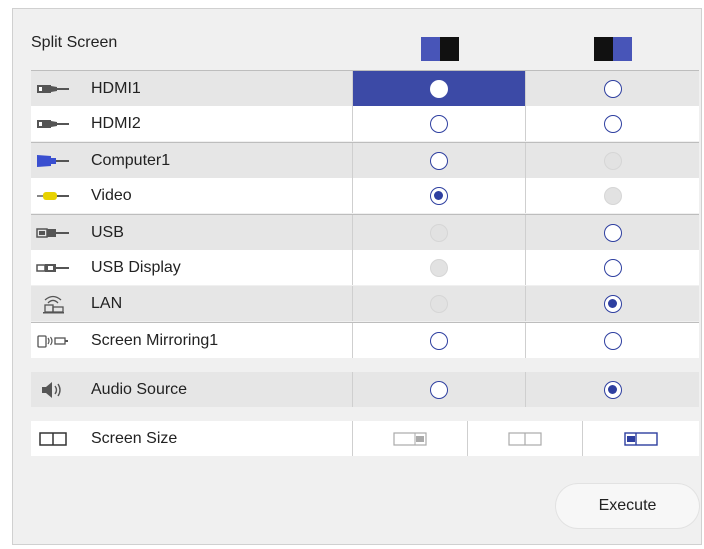 The height and width of the screenshot is (549, 704). I want to click on source-row-usb-display: USB Display, so click(365, 267).